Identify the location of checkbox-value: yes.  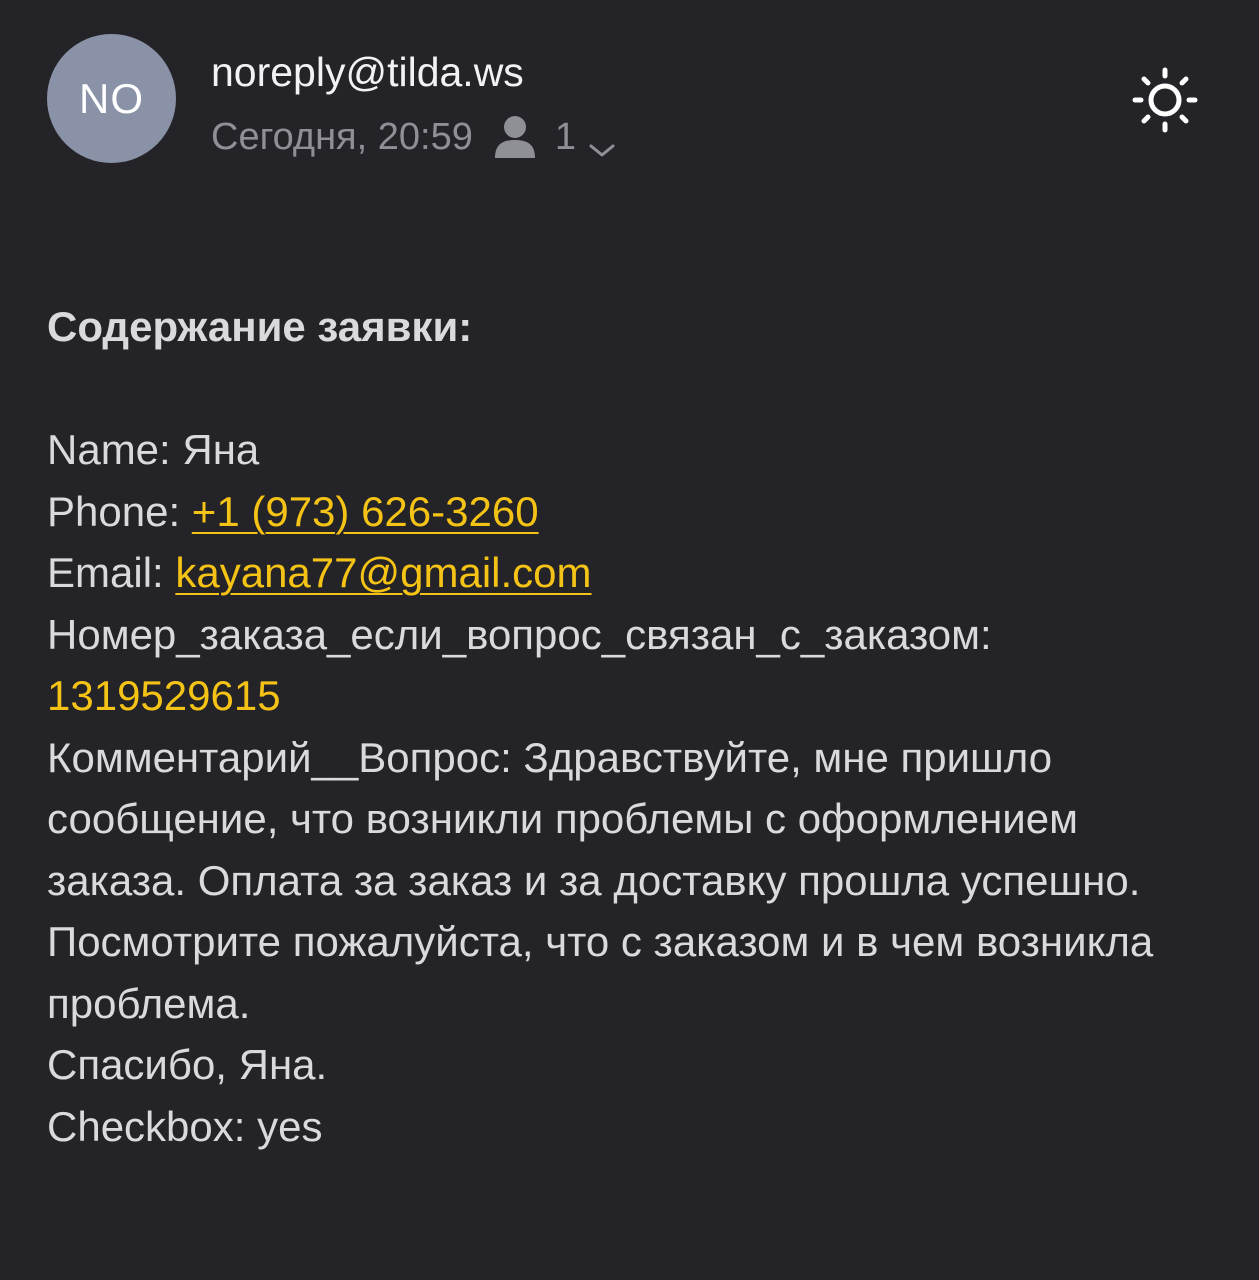
(290, 1126).